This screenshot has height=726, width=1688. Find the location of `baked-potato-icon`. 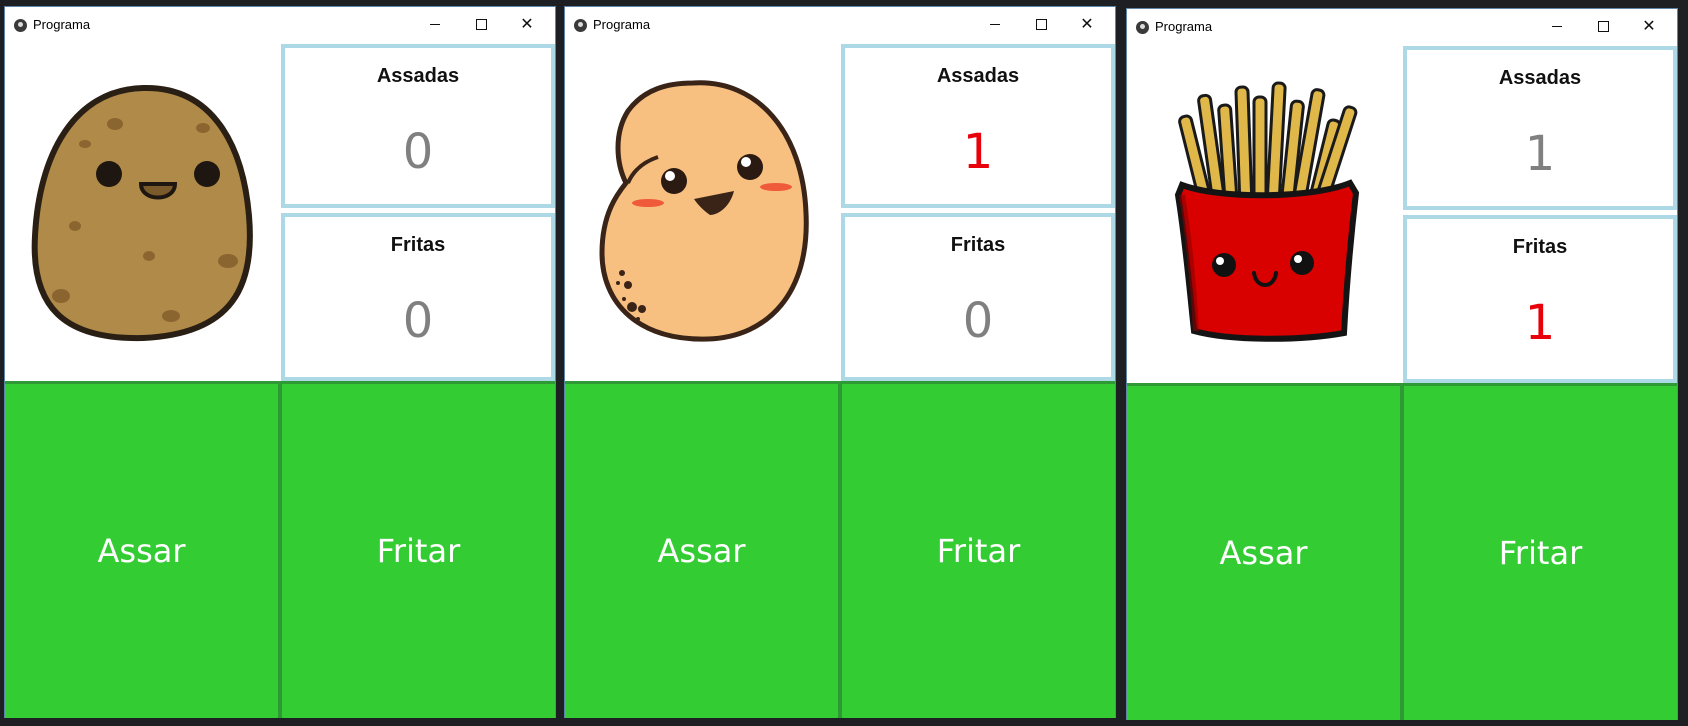

baked-potato-icon is located at coordinates (703, 211).